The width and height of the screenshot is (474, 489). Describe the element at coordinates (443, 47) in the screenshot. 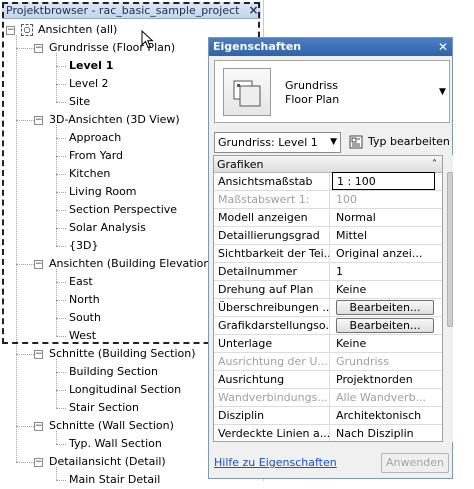

I see `close-icon: ✕` at that location.